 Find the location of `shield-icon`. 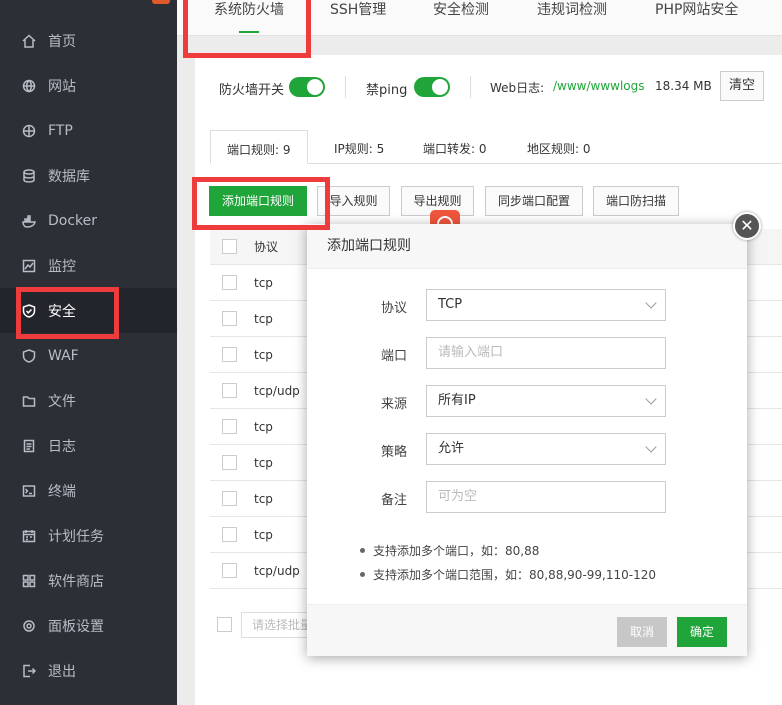

shield-icon is located at coordinates (29, 310).